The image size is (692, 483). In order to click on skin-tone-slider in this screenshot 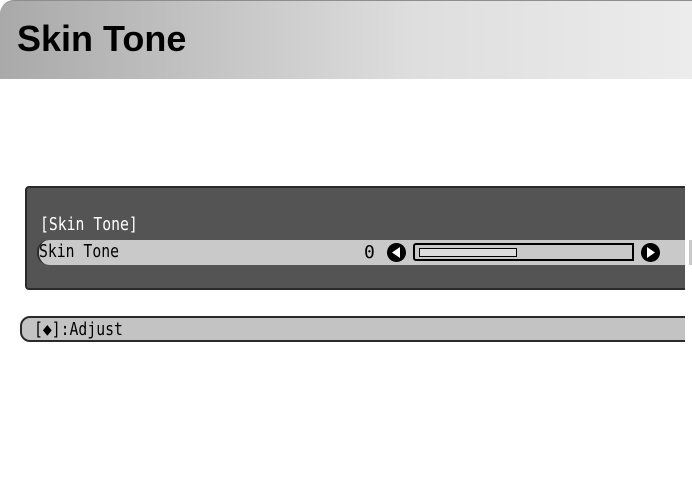, I will do `click(523, 252)`.